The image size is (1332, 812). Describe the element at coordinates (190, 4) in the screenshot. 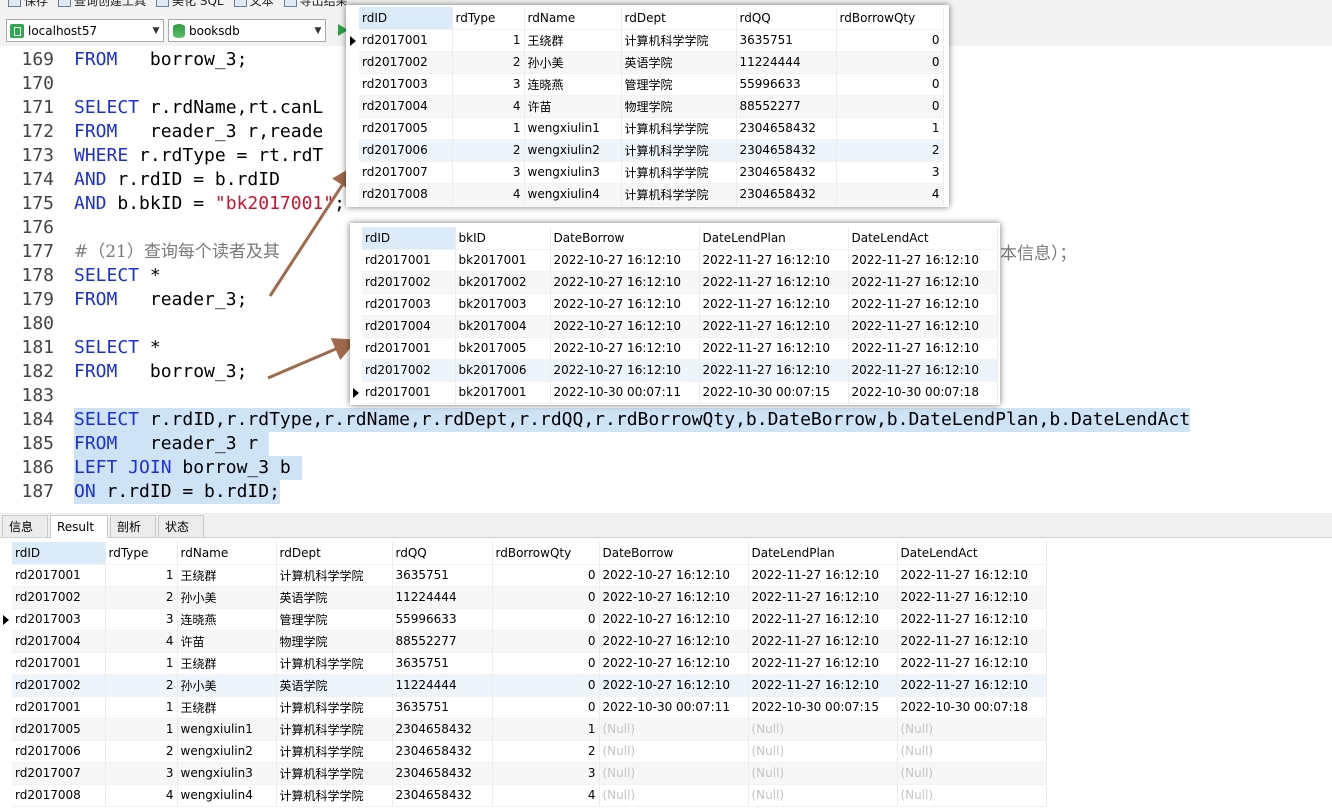

I see `beautify-sql-button: 美化 SQL` at that location.